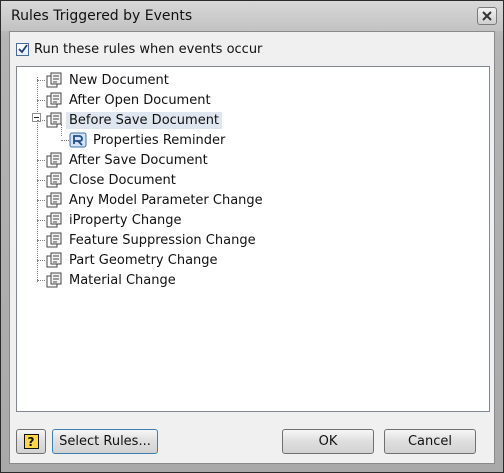  What do you see at coordinates (166, 200) in the screenshot?
I see `tree-item-label: Any Model Parameter Change` at bounding box center [166, 200].